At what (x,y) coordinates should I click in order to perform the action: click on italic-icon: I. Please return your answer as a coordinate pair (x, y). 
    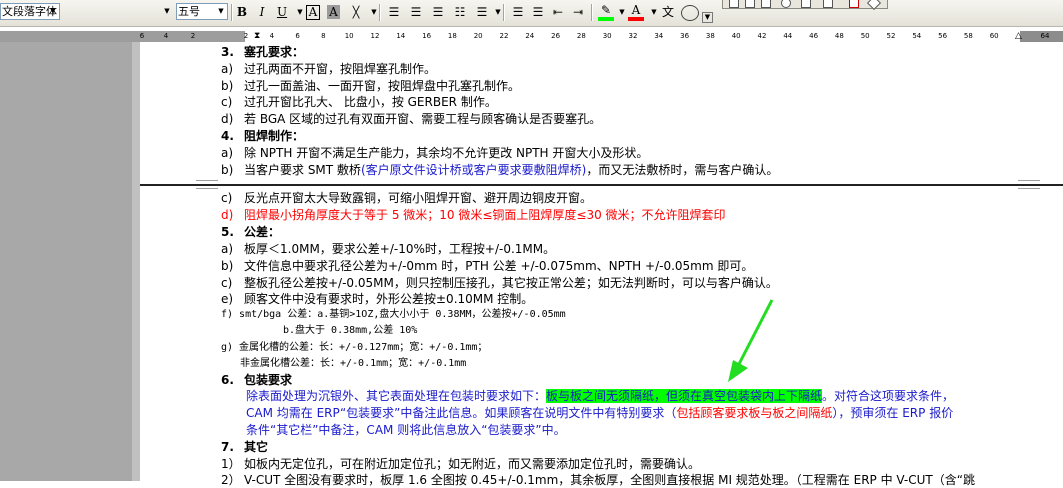
    Looking at the image, I should click on (262, 12).